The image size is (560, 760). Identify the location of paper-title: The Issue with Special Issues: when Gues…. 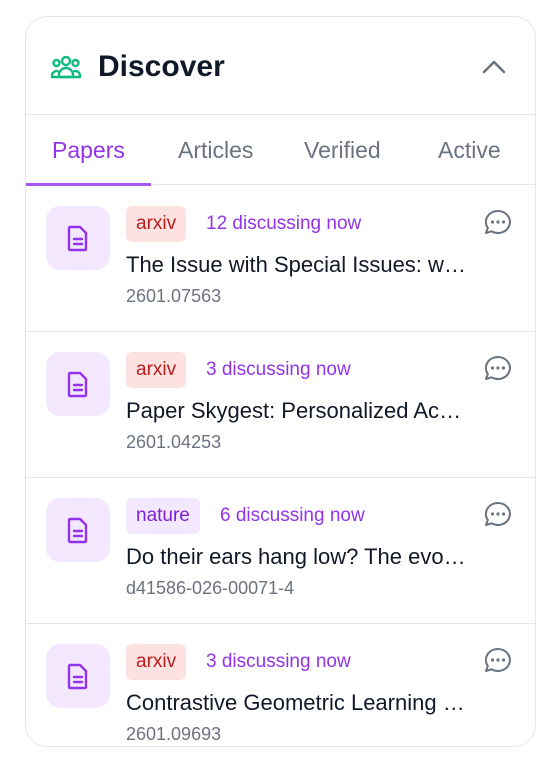
(297, 265).